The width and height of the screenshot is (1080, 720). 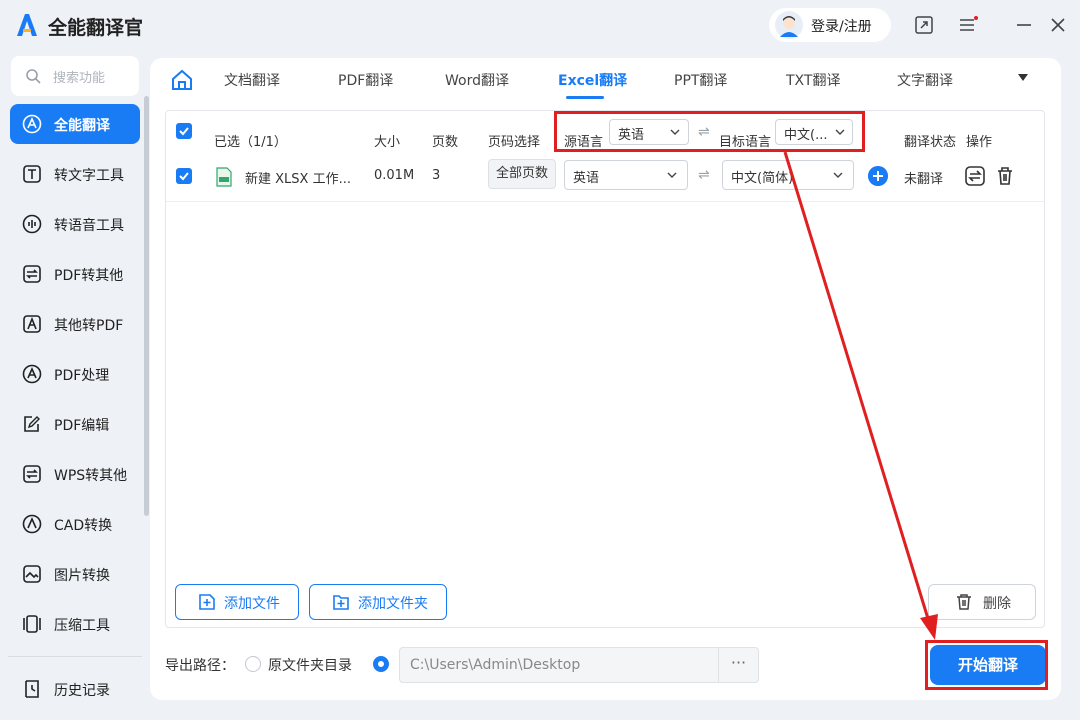 What do you see at coordinates (32, 689) in the screenshot?
I see `history-icon` at bounding box center [32, 689].